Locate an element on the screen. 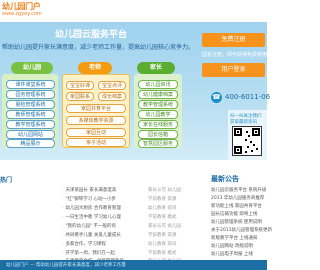  footer-bar: 幼儿园门户 — 帮助幼儿园提升家长满意度，减少老师工作量 is located at coordinates (133, 265).